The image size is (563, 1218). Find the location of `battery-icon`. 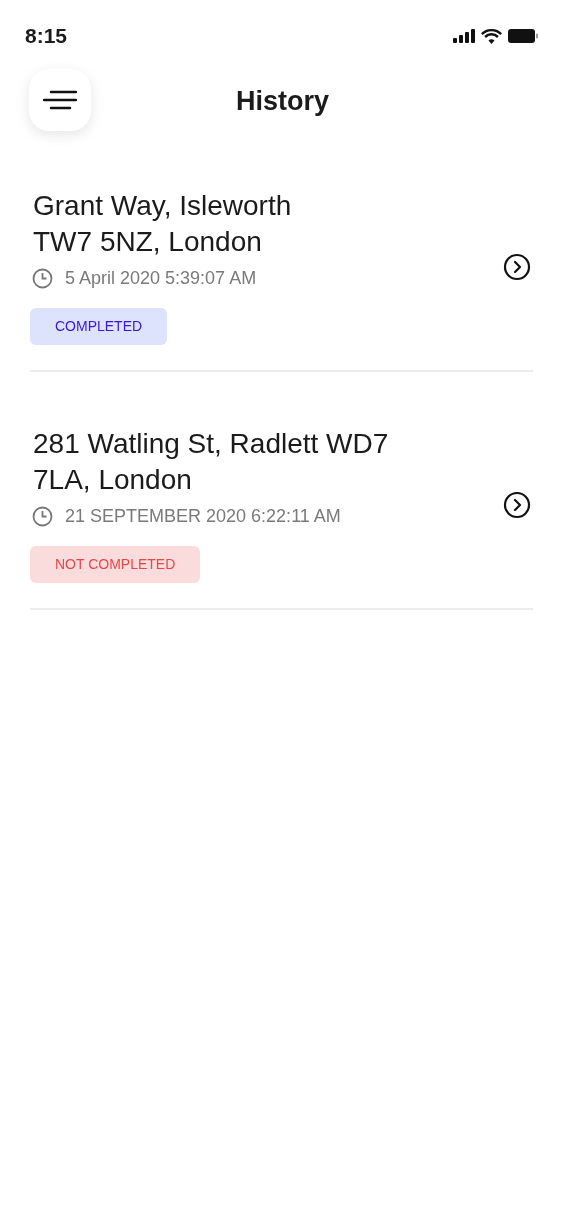

battery-icon is located at coordinates (523, 36).